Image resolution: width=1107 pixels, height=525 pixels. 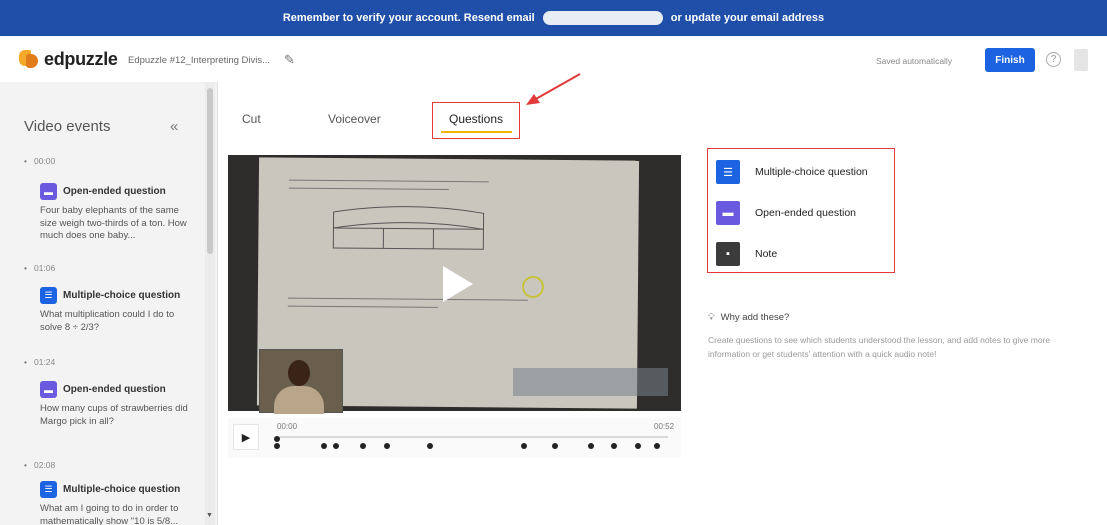 I want to click on edit-pencil-icon: ✎, so click(x=289, y=60).